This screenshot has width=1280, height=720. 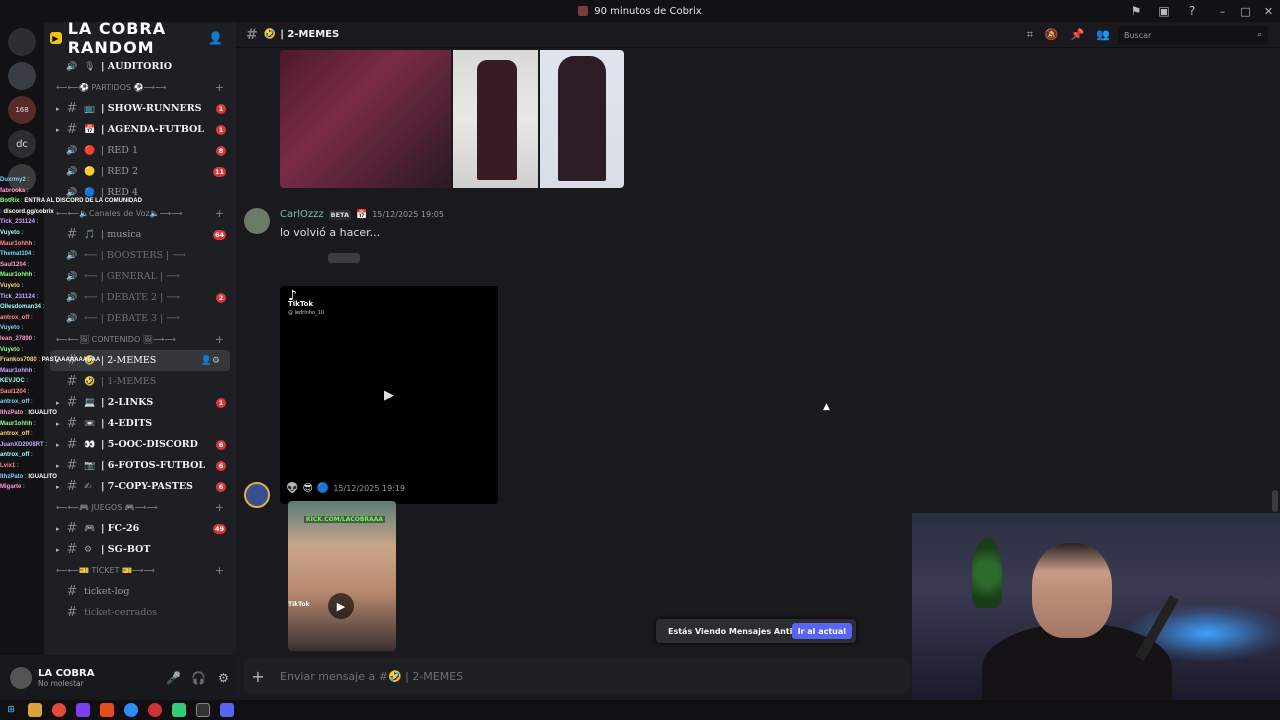 What do you see at coordinates (227, 710) in the screenshot?
I see `discord-icon` at bounding box center [227, 710].